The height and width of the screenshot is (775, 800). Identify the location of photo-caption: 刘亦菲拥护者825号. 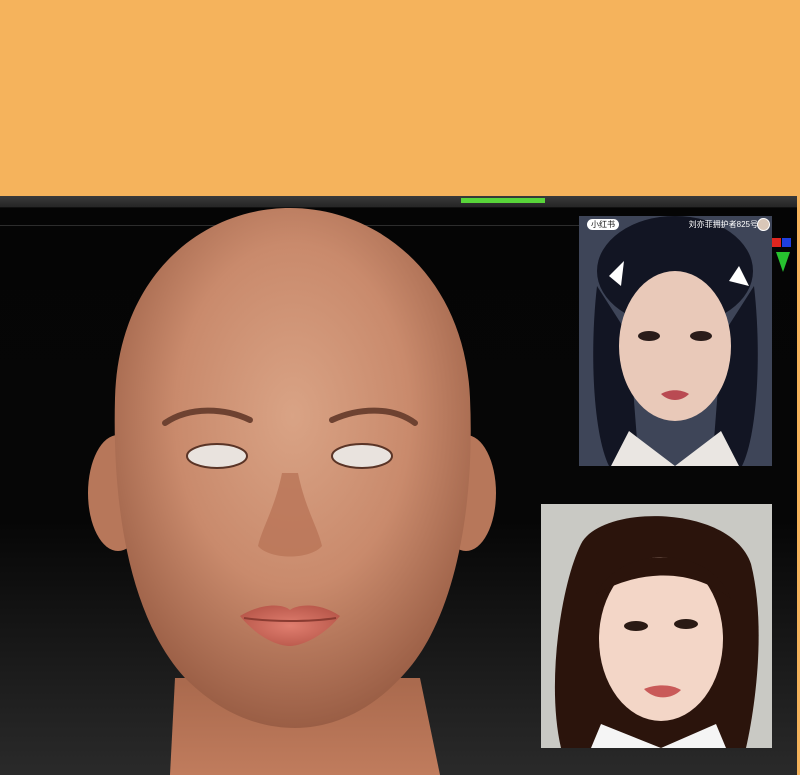
(723, 224).